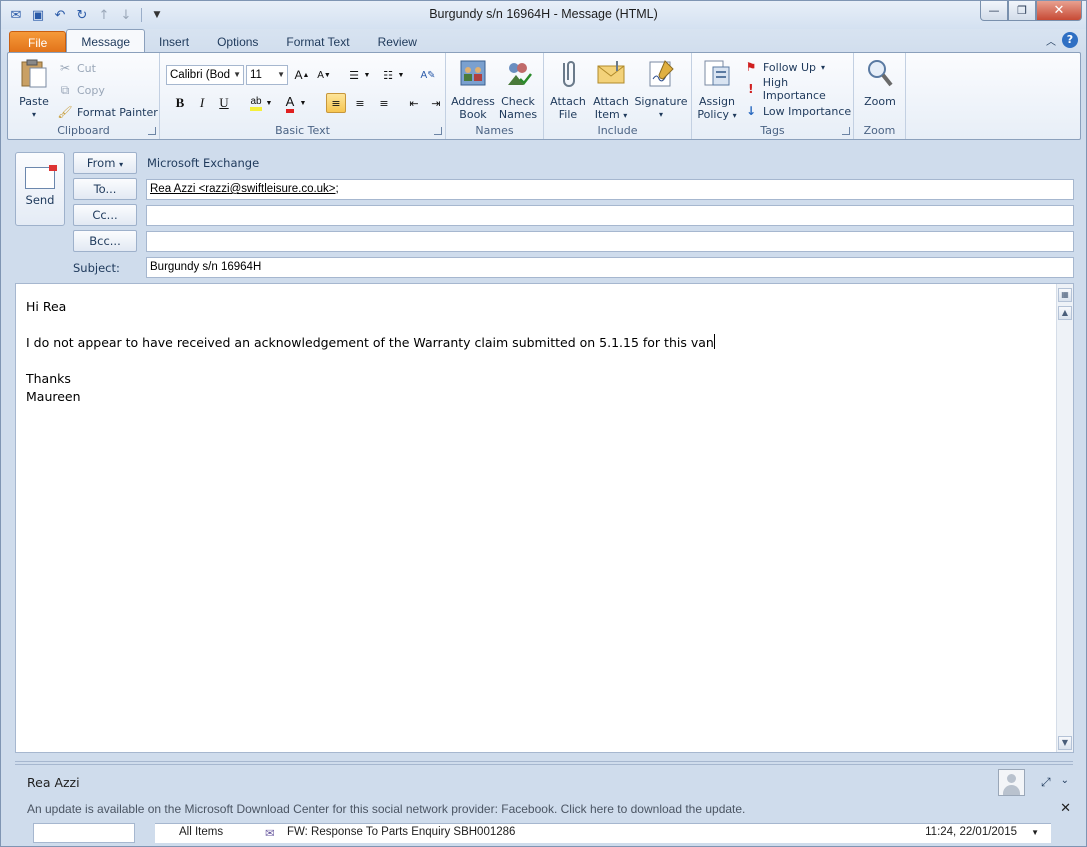 The height and width of the screenshot is (847, 1087). Describe the element at coordinates (53, 782) in the screenshot. I see `contact-name: Rea Azzi` at that location.